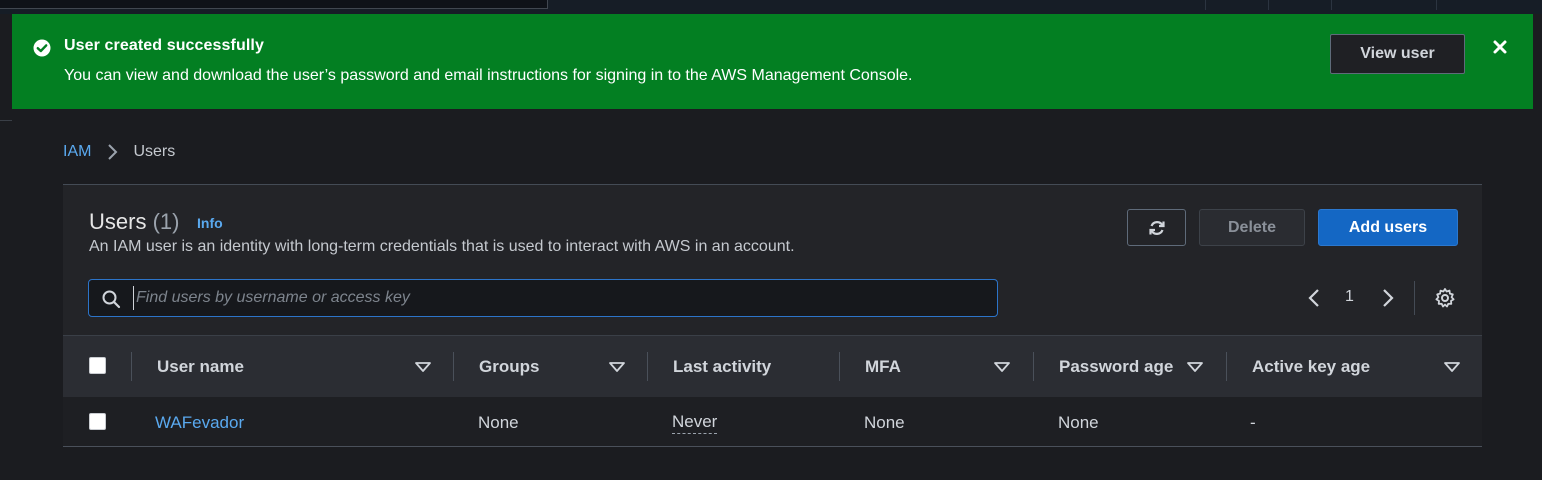 This screenshot has width=1542, height=480. What do you see at coordinates (6, 120) in the screenshot?
I see `side-nav-edge` at bounding box center [6, 120].